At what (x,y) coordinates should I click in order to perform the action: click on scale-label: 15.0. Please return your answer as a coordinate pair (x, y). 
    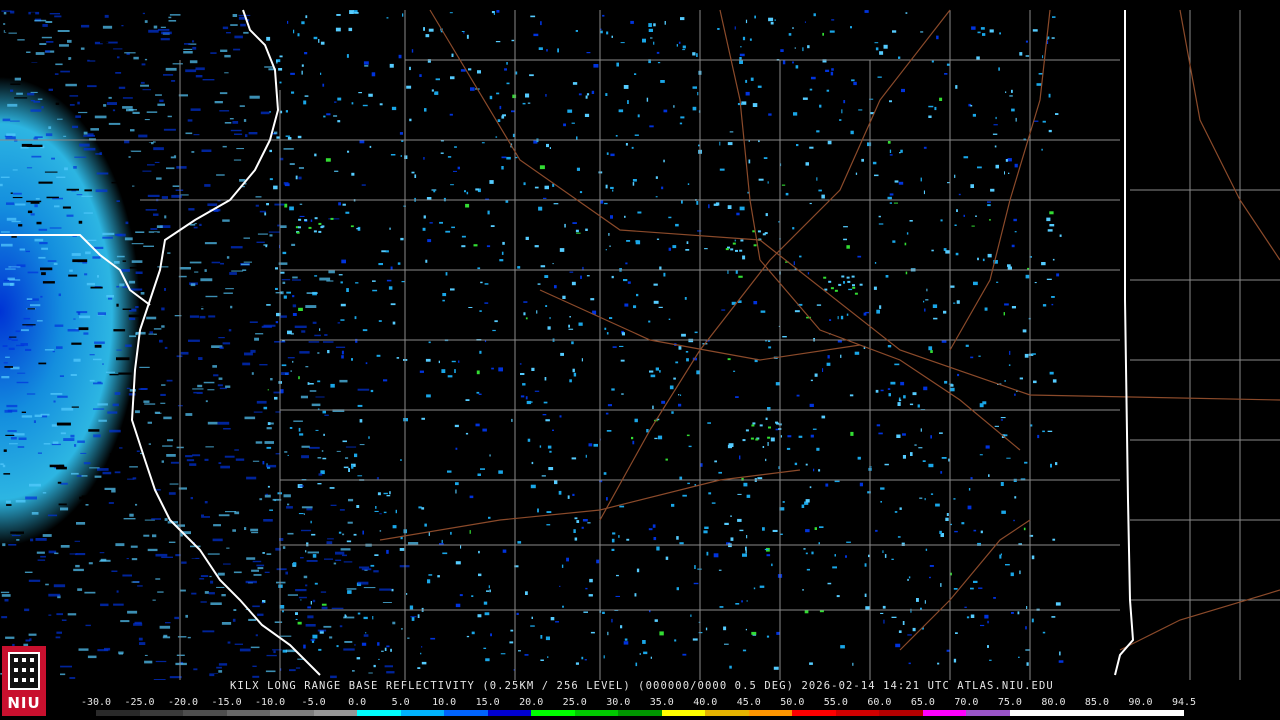
    Looking at the image, I should click on (487, 702).